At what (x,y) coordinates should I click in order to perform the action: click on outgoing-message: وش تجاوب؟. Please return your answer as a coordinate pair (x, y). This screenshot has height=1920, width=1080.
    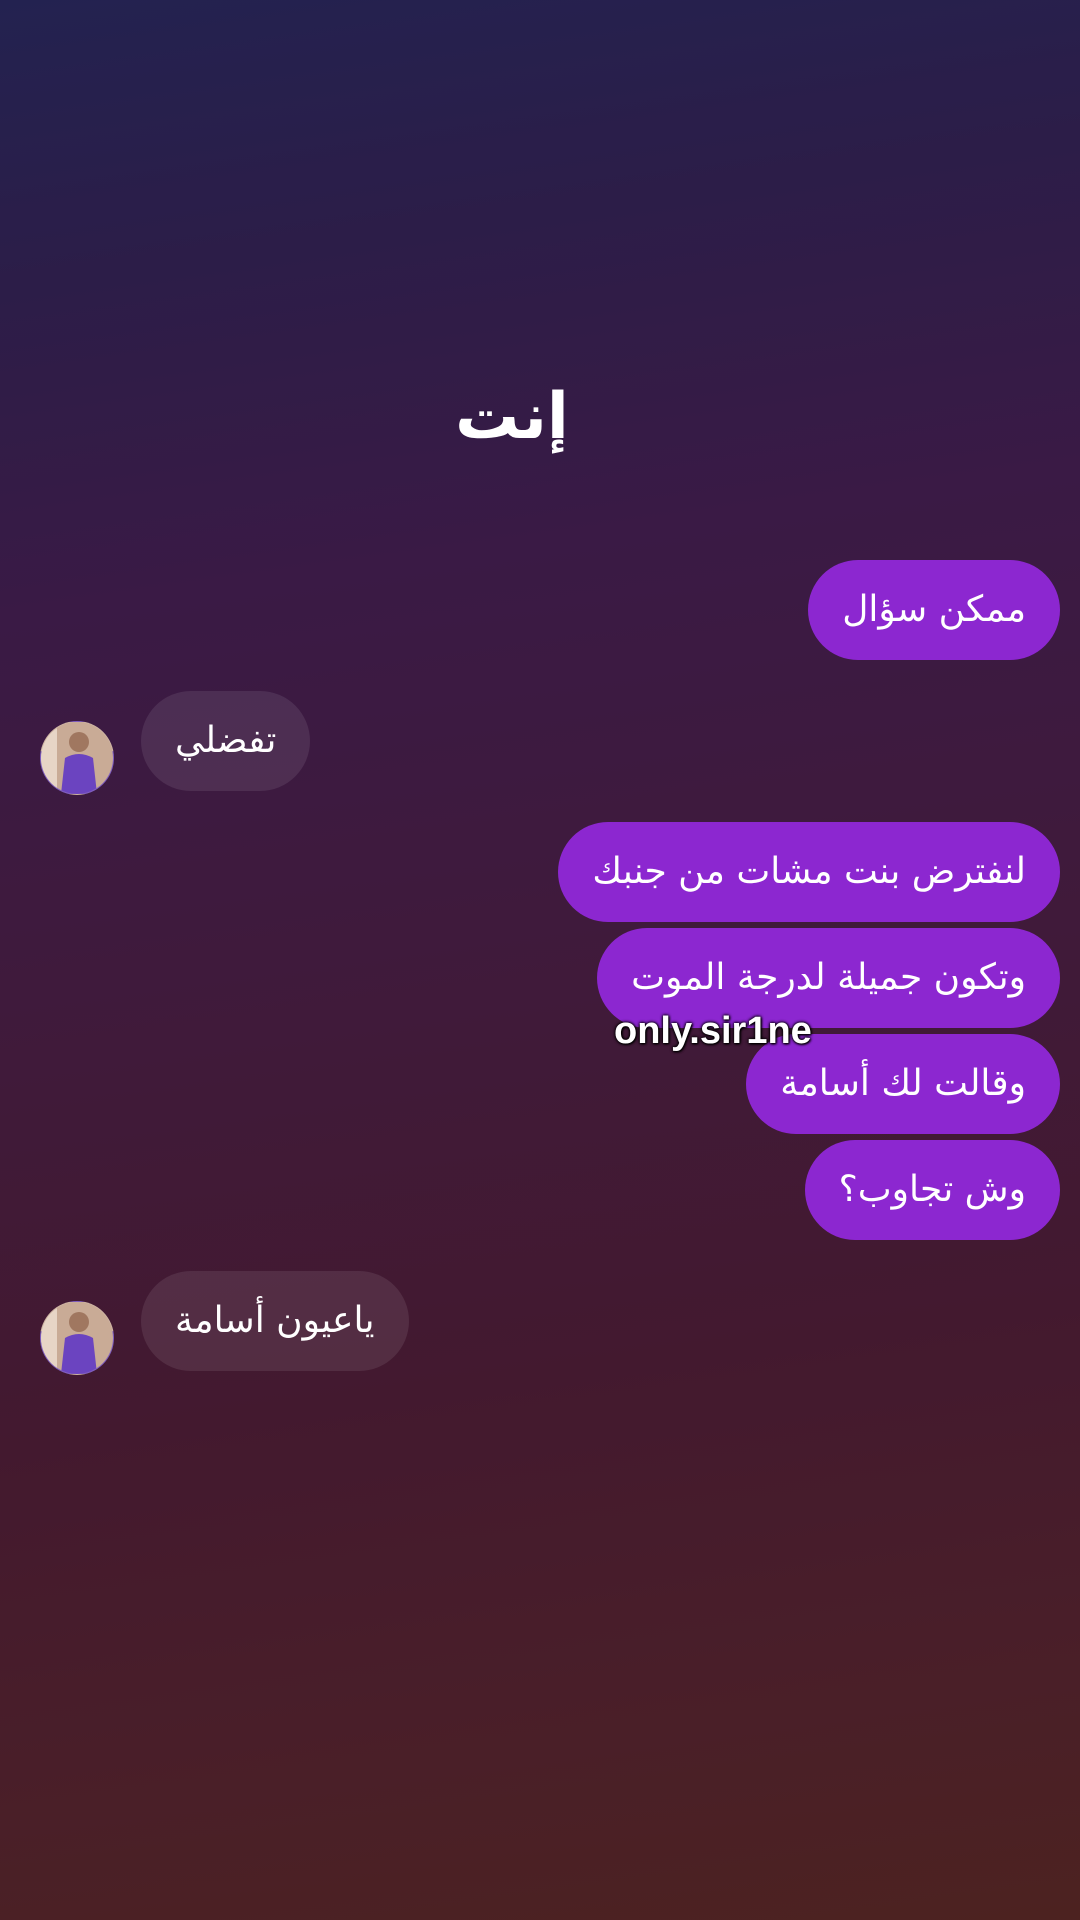
    Looking at the image, I should click on (932, 1190).